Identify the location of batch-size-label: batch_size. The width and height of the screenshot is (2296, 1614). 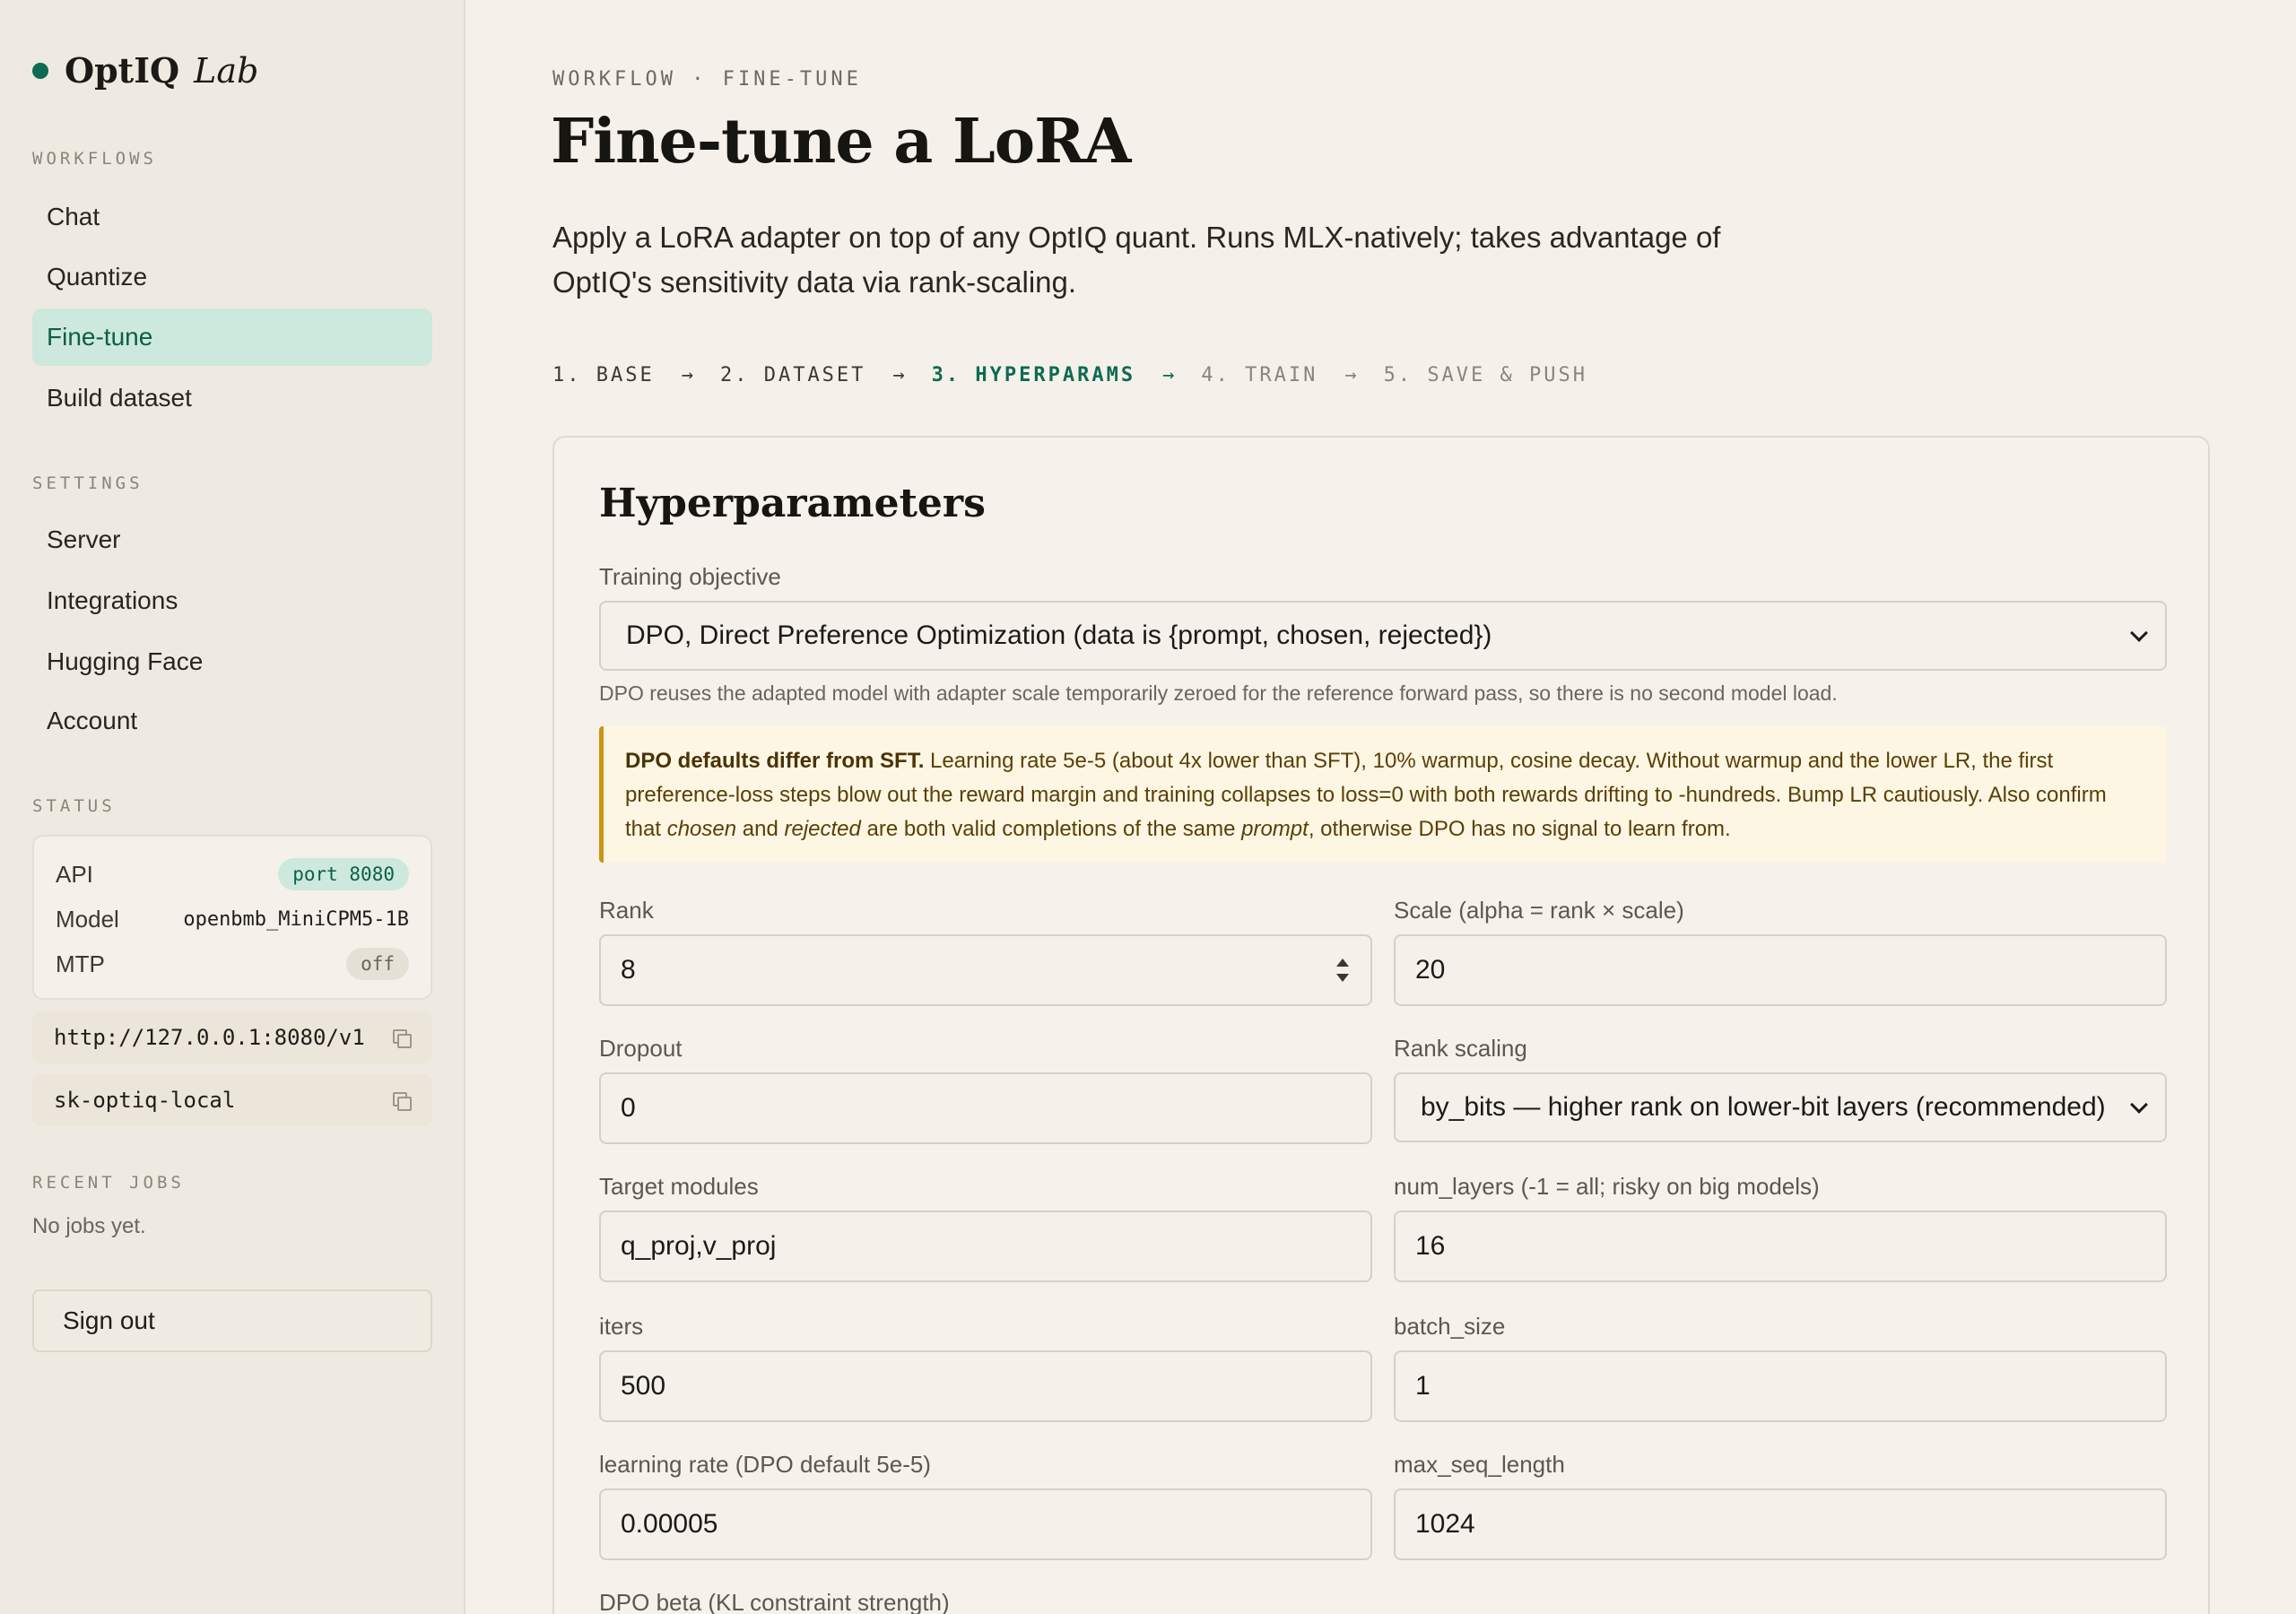
(1450, 1326).